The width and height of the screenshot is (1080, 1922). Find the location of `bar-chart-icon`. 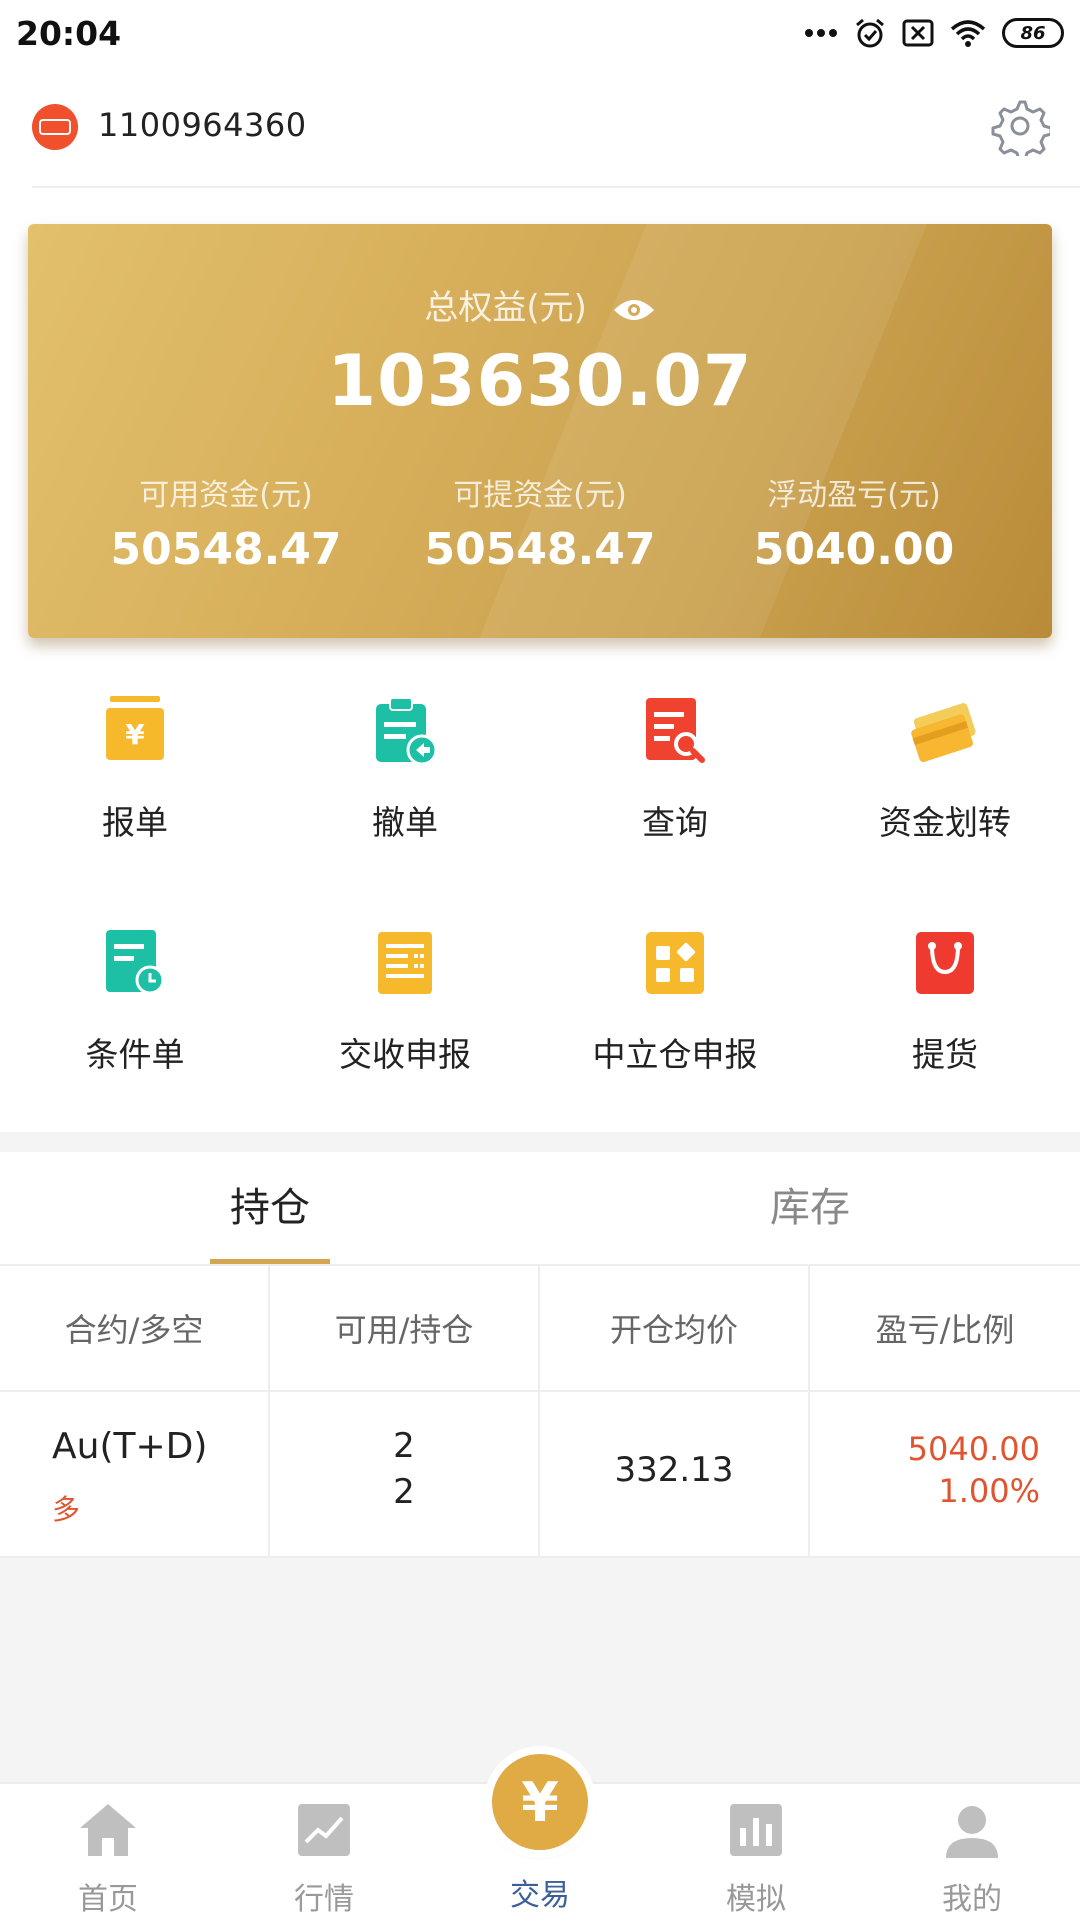

bar-chart-icon is located at coordinates (756, 1830).